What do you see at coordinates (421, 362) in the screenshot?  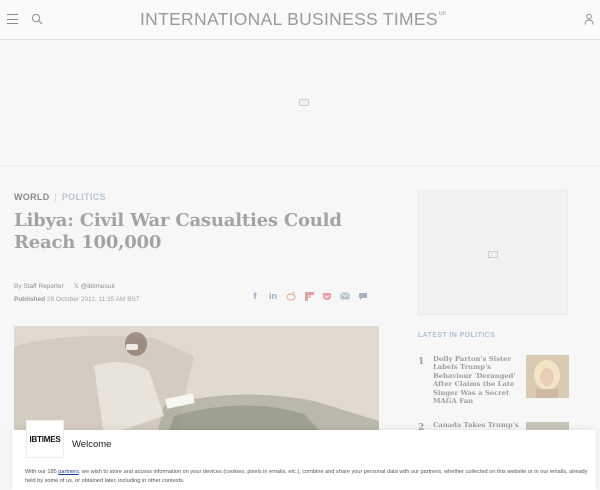 I see `latest-item-number: 1` at bounding box center [421, 362].